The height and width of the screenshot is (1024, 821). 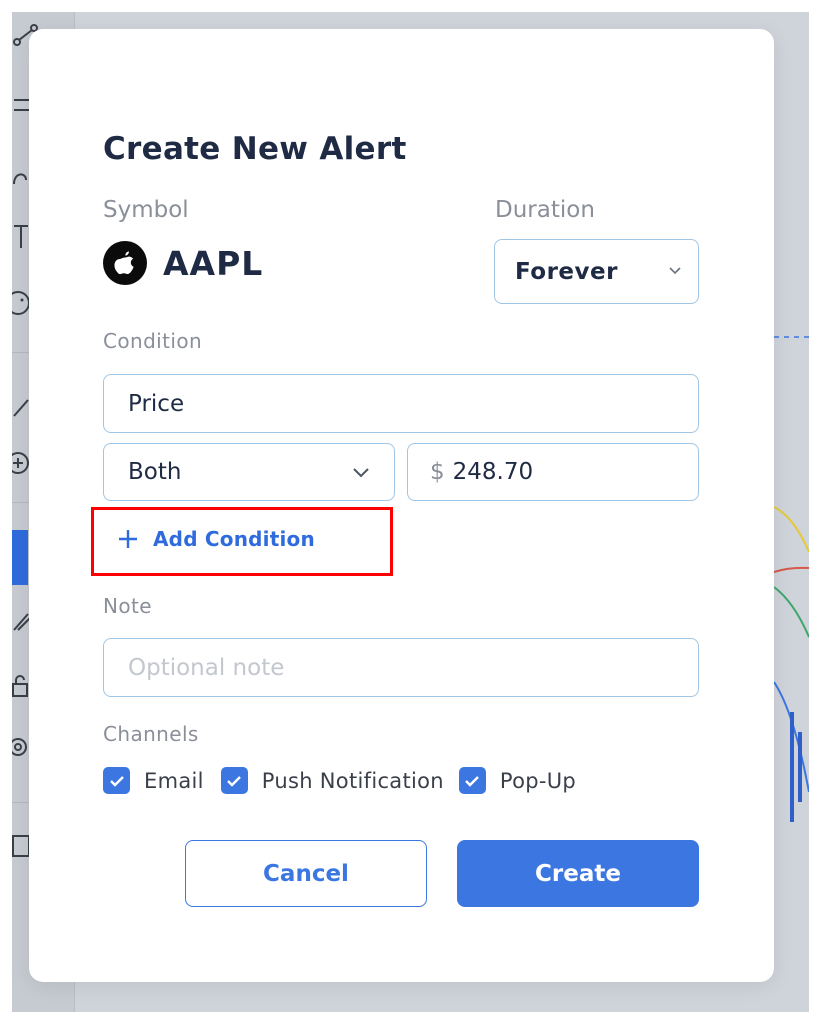 I want to click on create-button: Create, so click(x=578, y=873).